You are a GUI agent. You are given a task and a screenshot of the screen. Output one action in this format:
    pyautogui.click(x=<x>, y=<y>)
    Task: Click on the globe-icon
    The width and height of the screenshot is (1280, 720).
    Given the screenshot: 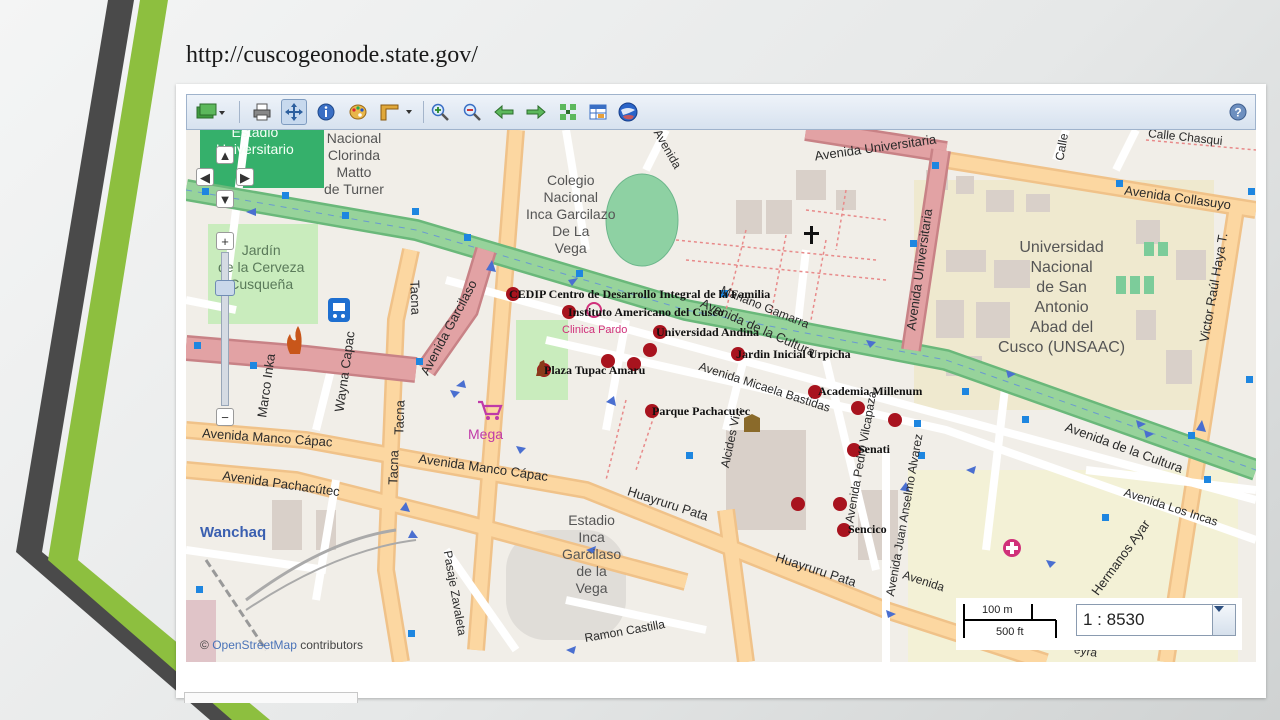 What is the action you would take?
    pyautogui.click(x=628, y=112)
    